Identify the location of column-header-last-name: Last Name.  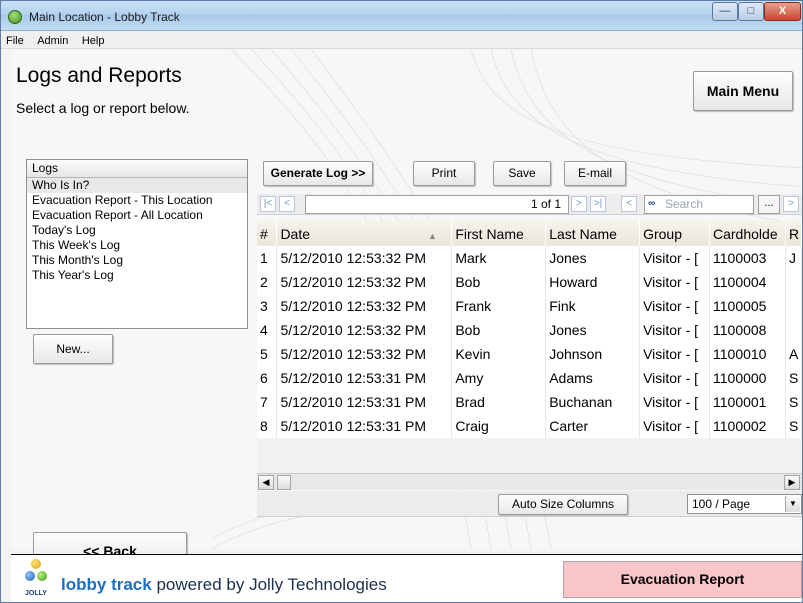
(593, 233).